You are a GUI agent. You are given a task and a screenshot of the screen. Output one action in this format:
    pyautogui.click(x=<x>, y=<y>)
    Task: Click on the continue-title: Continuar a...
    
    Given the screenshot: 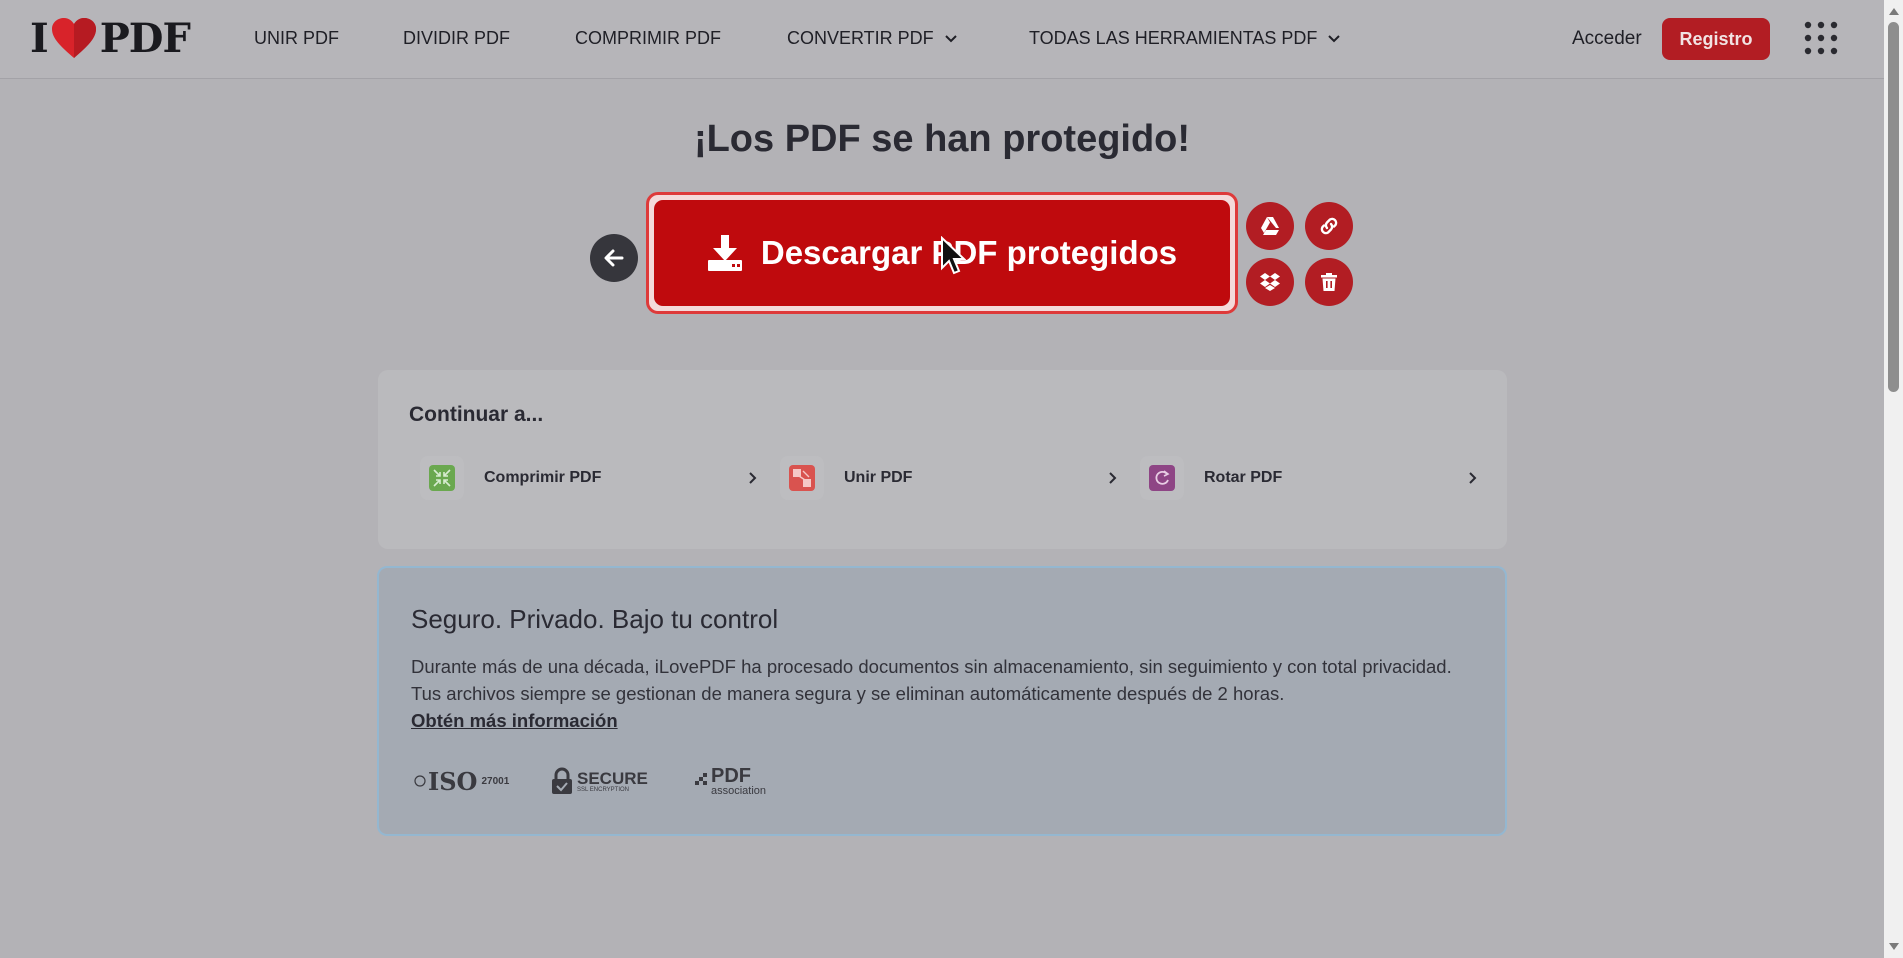 What is the action you would take?
    pyautogui.click(x=476, y=414)
    